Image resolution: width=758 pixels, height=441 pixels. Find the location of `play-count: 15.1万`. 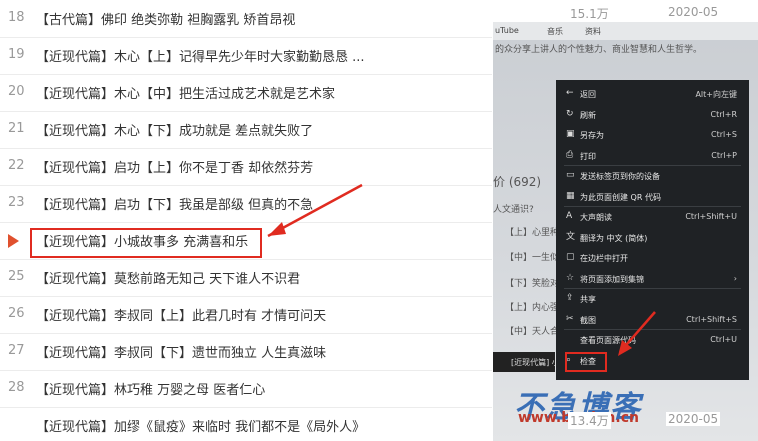

play-count: 15.1万 is located at coordinates (589, 13).